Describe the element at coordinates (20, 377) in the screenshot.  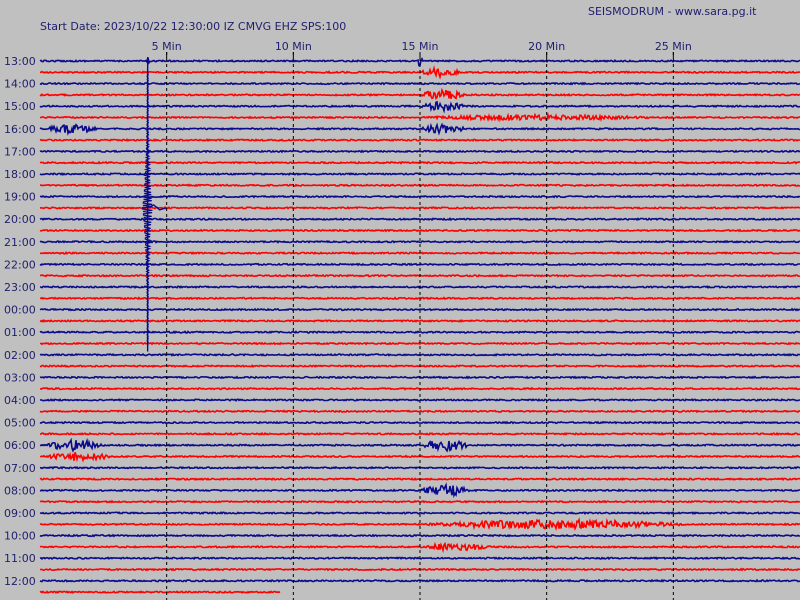
I see `hour-label: 03:00` at that location.